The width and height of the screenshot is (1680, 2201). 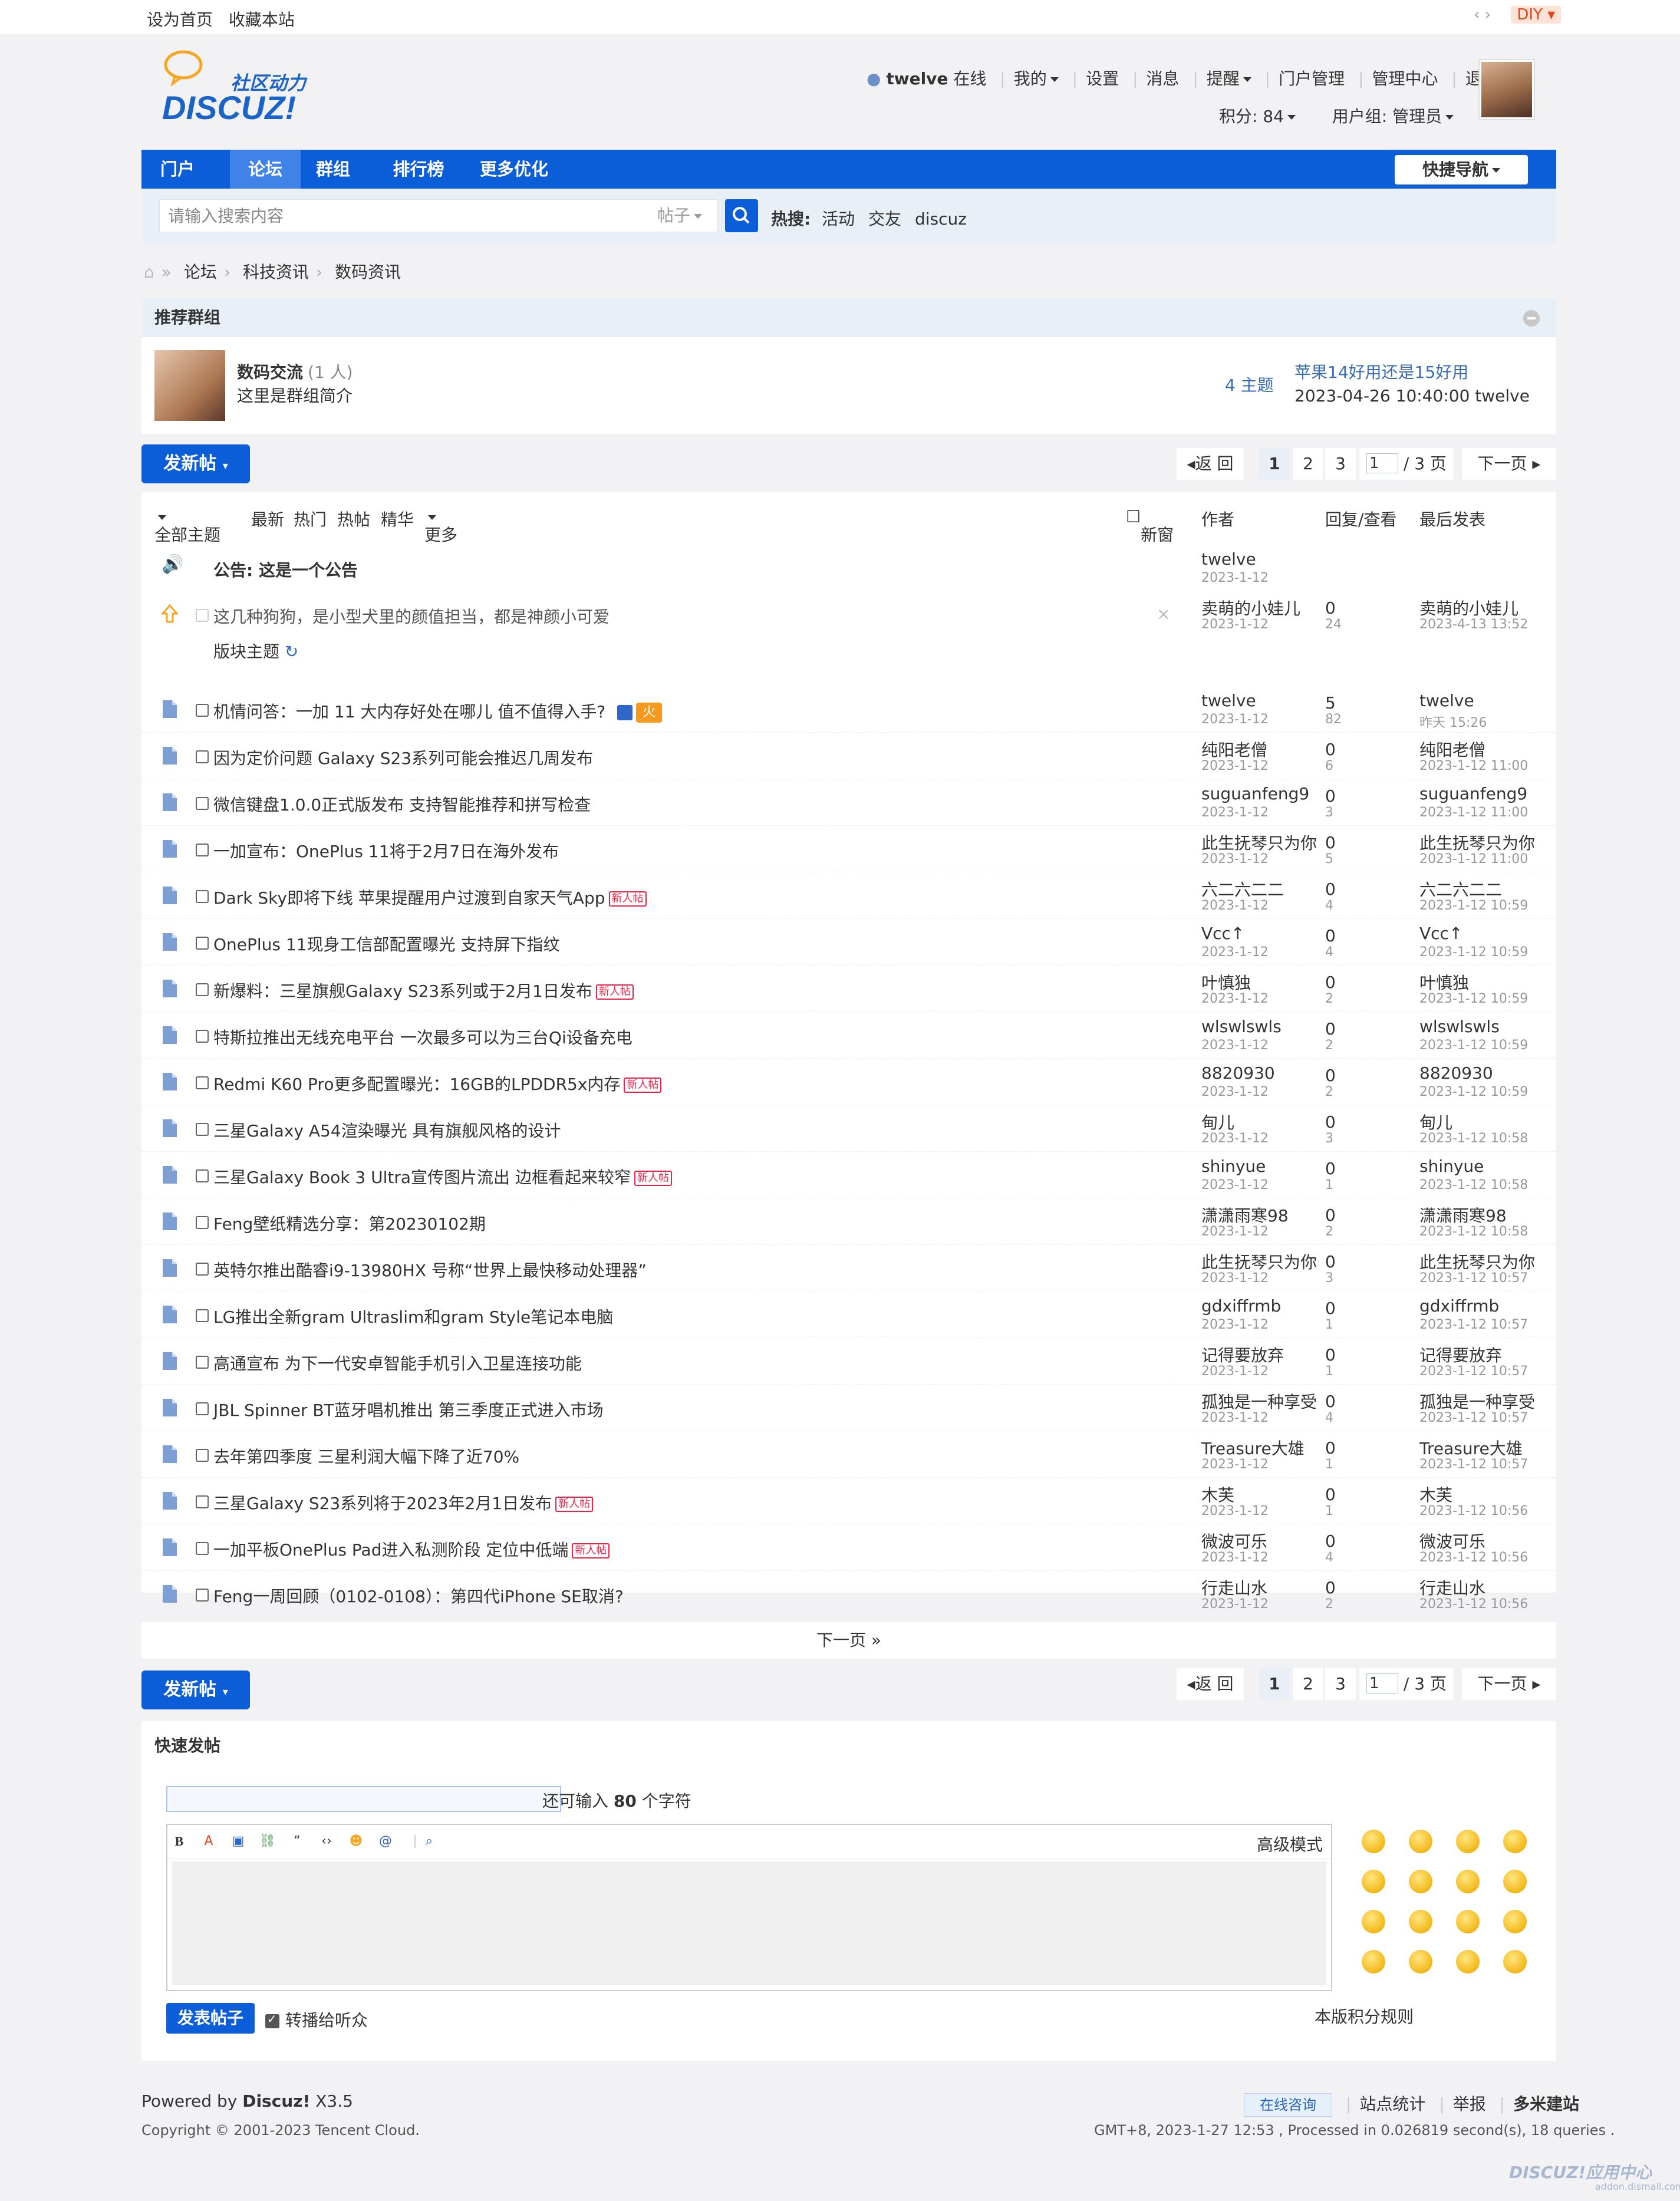 What do you see at coordinates (1473, 793) in the screenshot?
I see `thread-last-poster: suguanfeng9` at bounding box center [1473, 793].